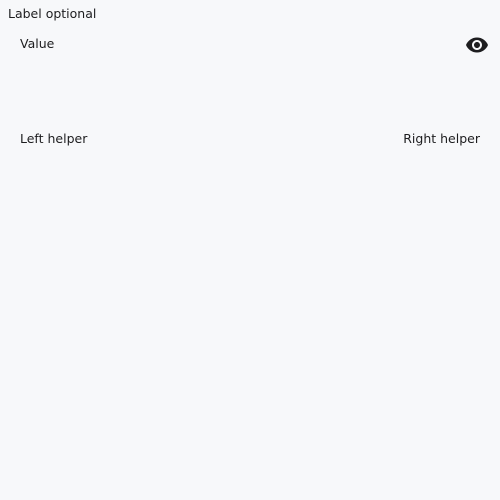 The image size is (500, 500). Describe the element at coordinates (250, 45) in the screenshot. I see `password-input: Value` at that location.